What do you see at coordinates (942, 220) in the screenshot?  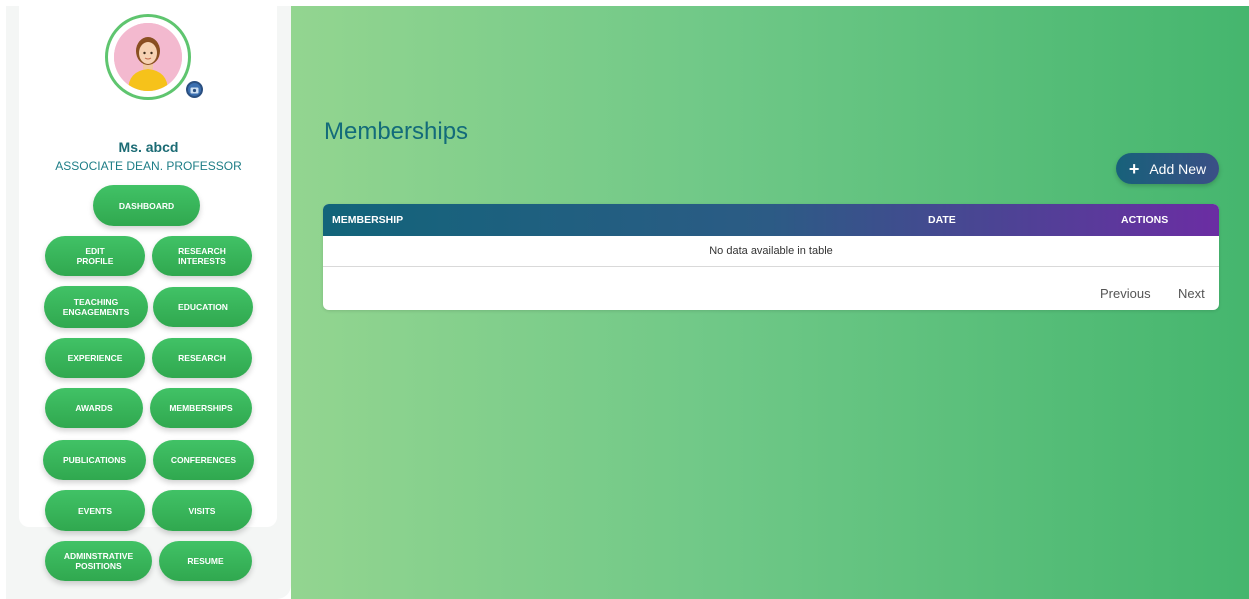 I see `column-header-date: DATE` at bounding box center [942, 220].